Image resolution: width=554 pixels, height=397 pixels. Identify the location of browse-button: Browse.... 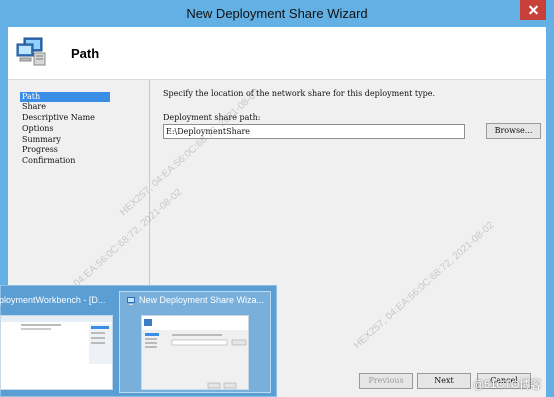
(513, 131).